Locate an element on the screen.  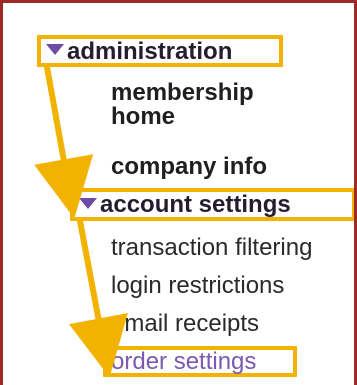
membership-home-link: membership home is located at coordinates (182, 105).